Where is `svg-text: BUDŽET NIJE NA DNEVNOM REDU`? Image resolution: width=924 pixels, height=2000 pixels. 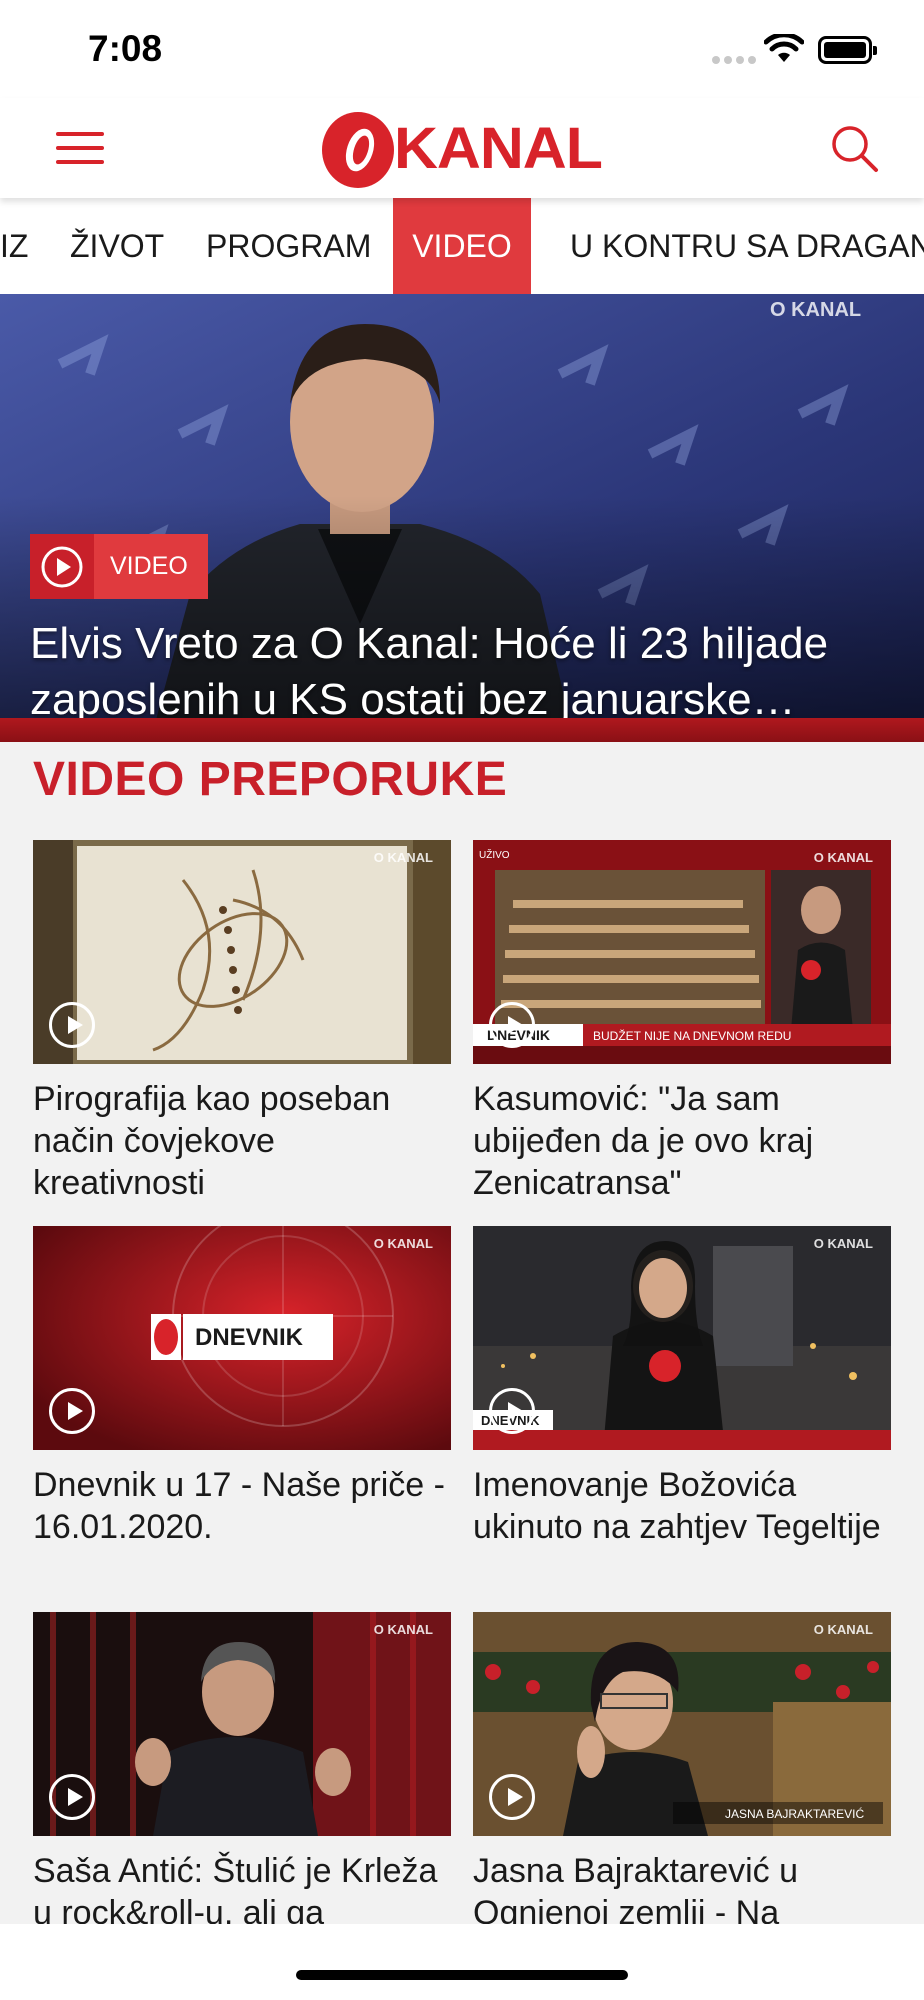 svg-text: BUDŽET NIJE NA DNEVNOM REDU is located at coordinates (692, 1035).